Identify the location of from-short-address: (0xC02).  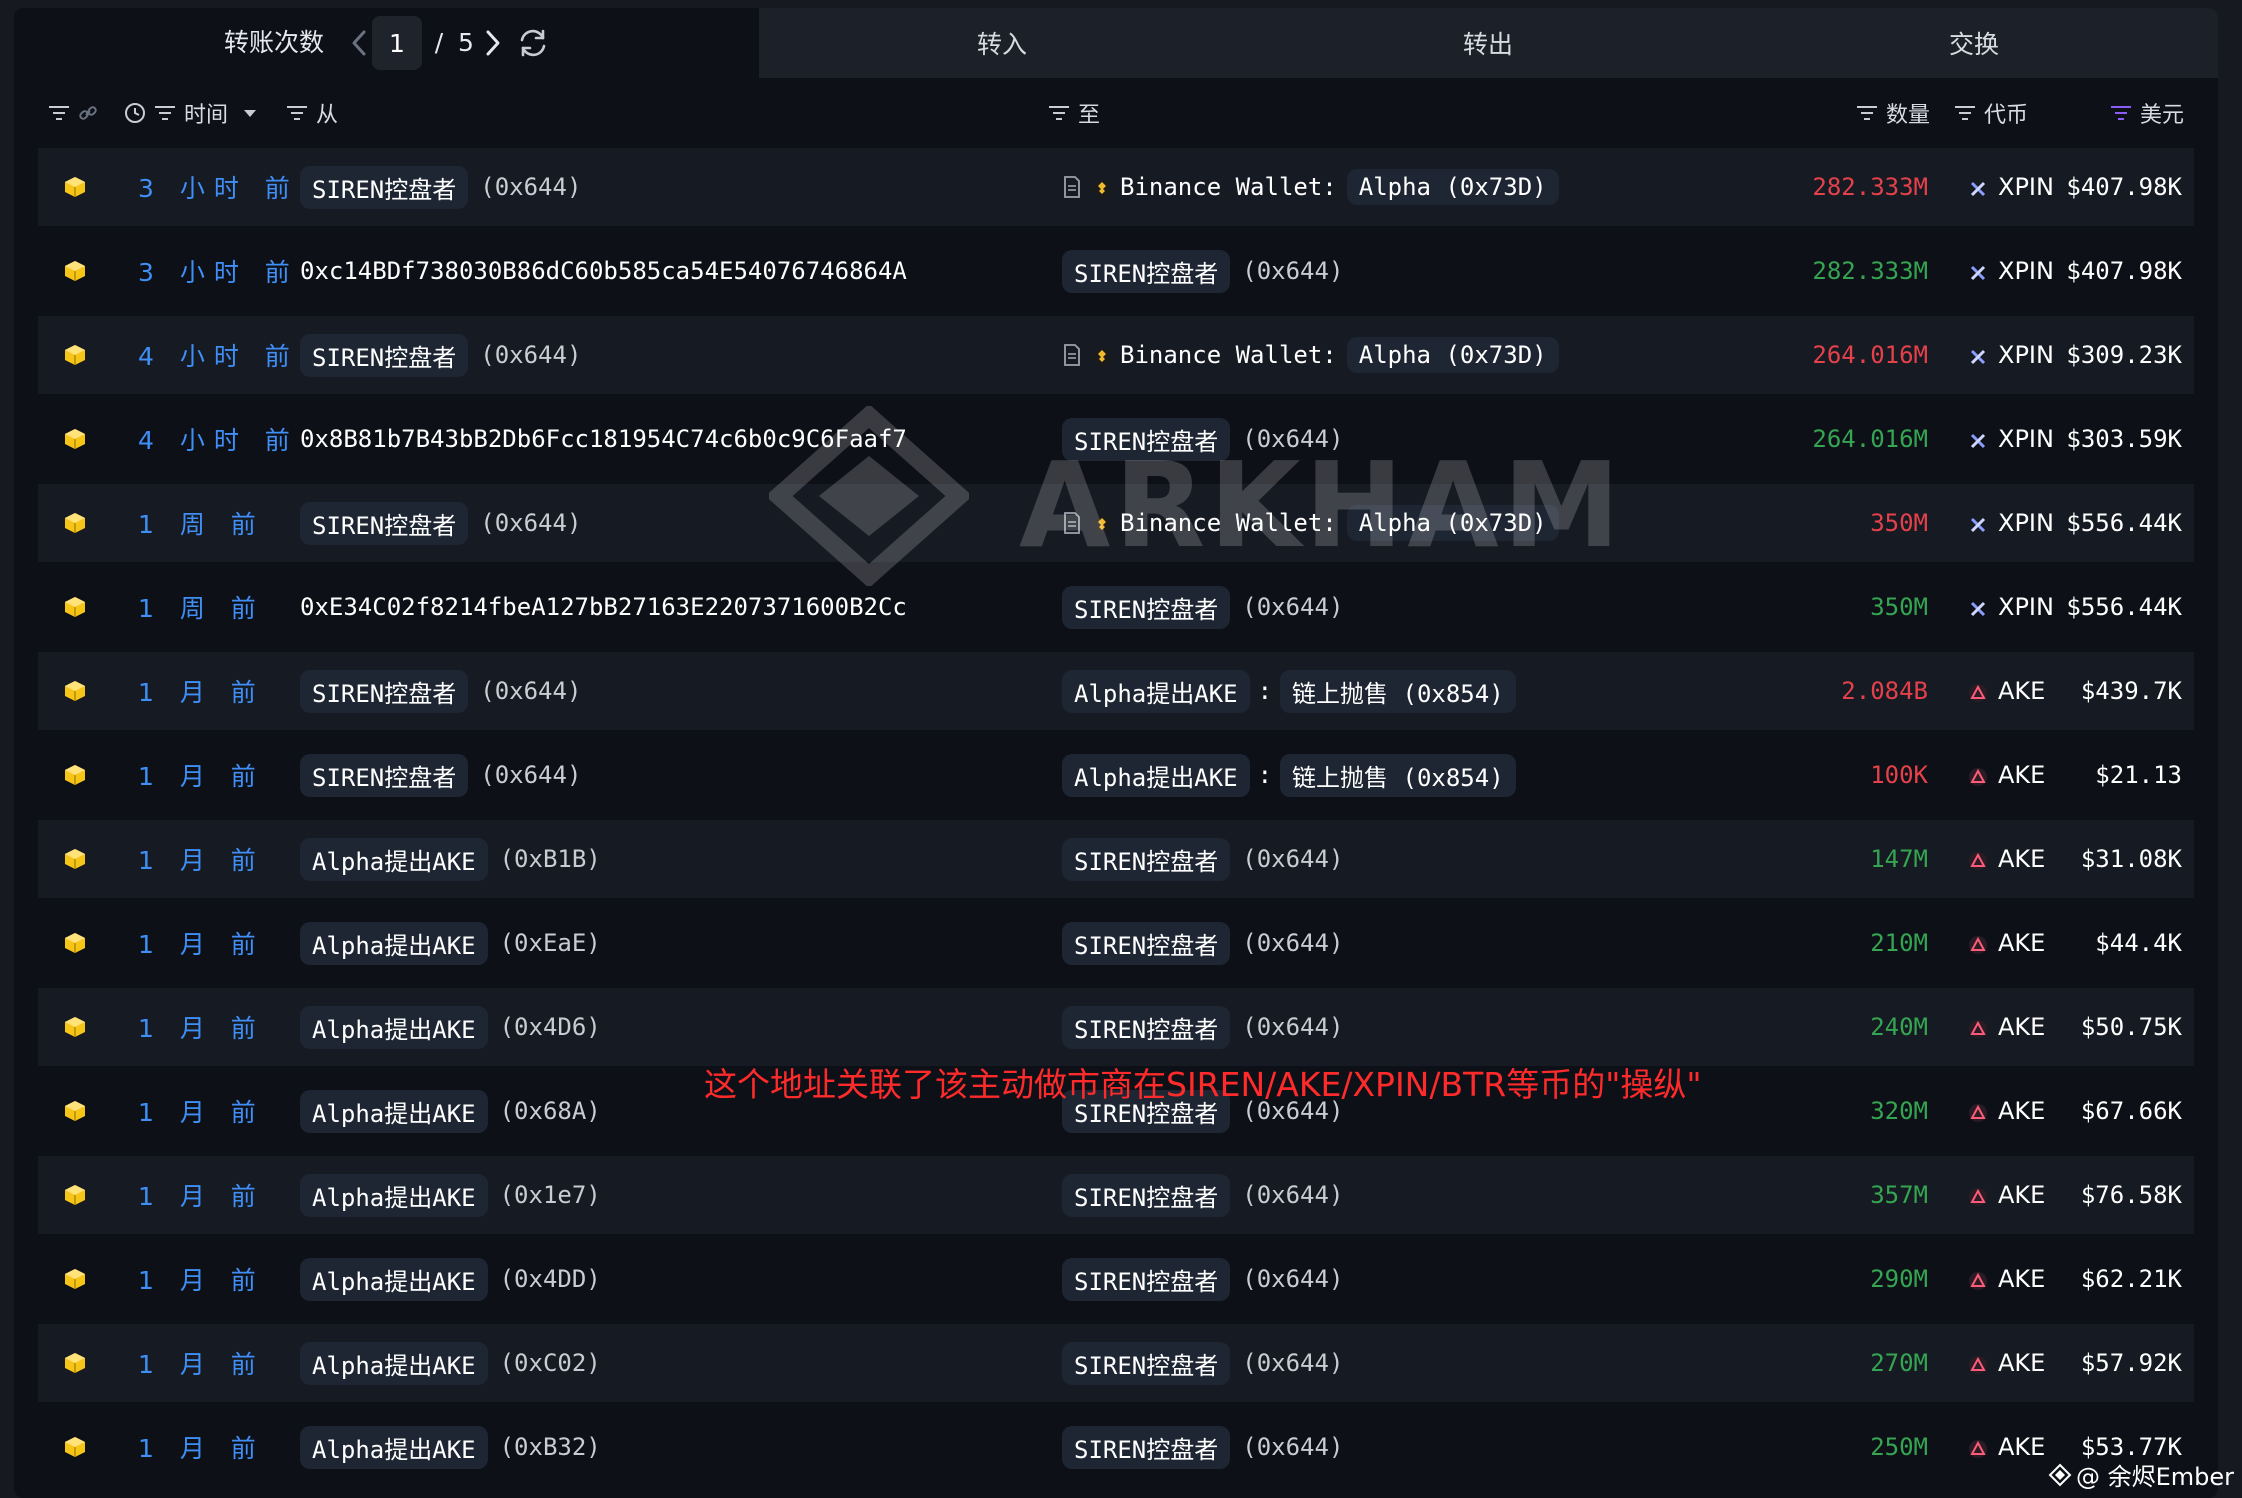
(550, 1363).